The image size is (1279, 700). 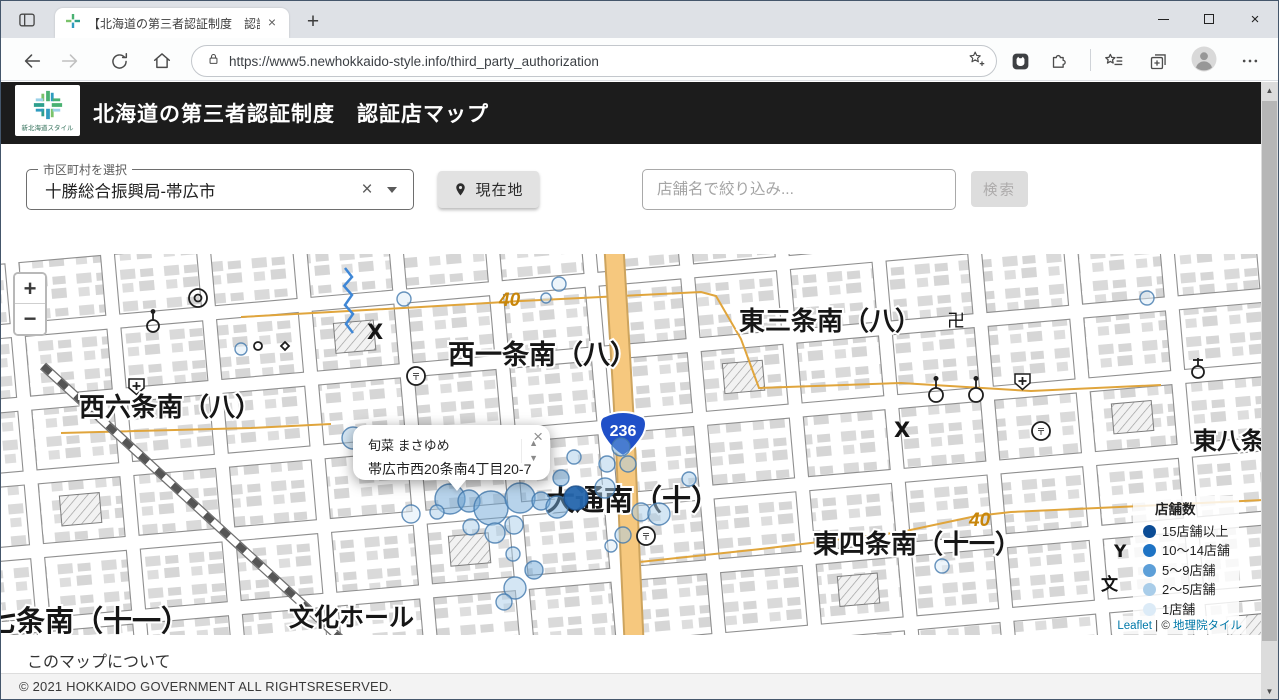 What do you see at coordinates (799, 189) in the screenshot?
I see `store-name-search-input` at bounding box center [799, 189].